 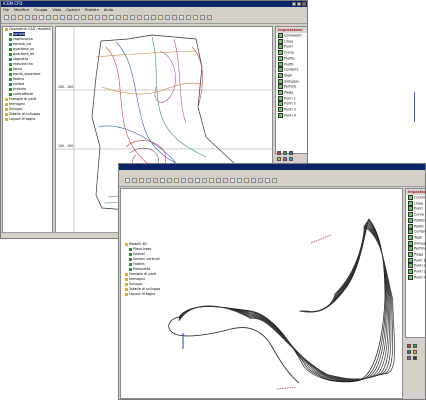 I want to click on menu-item: Finestre, so click(x=92, y=10).